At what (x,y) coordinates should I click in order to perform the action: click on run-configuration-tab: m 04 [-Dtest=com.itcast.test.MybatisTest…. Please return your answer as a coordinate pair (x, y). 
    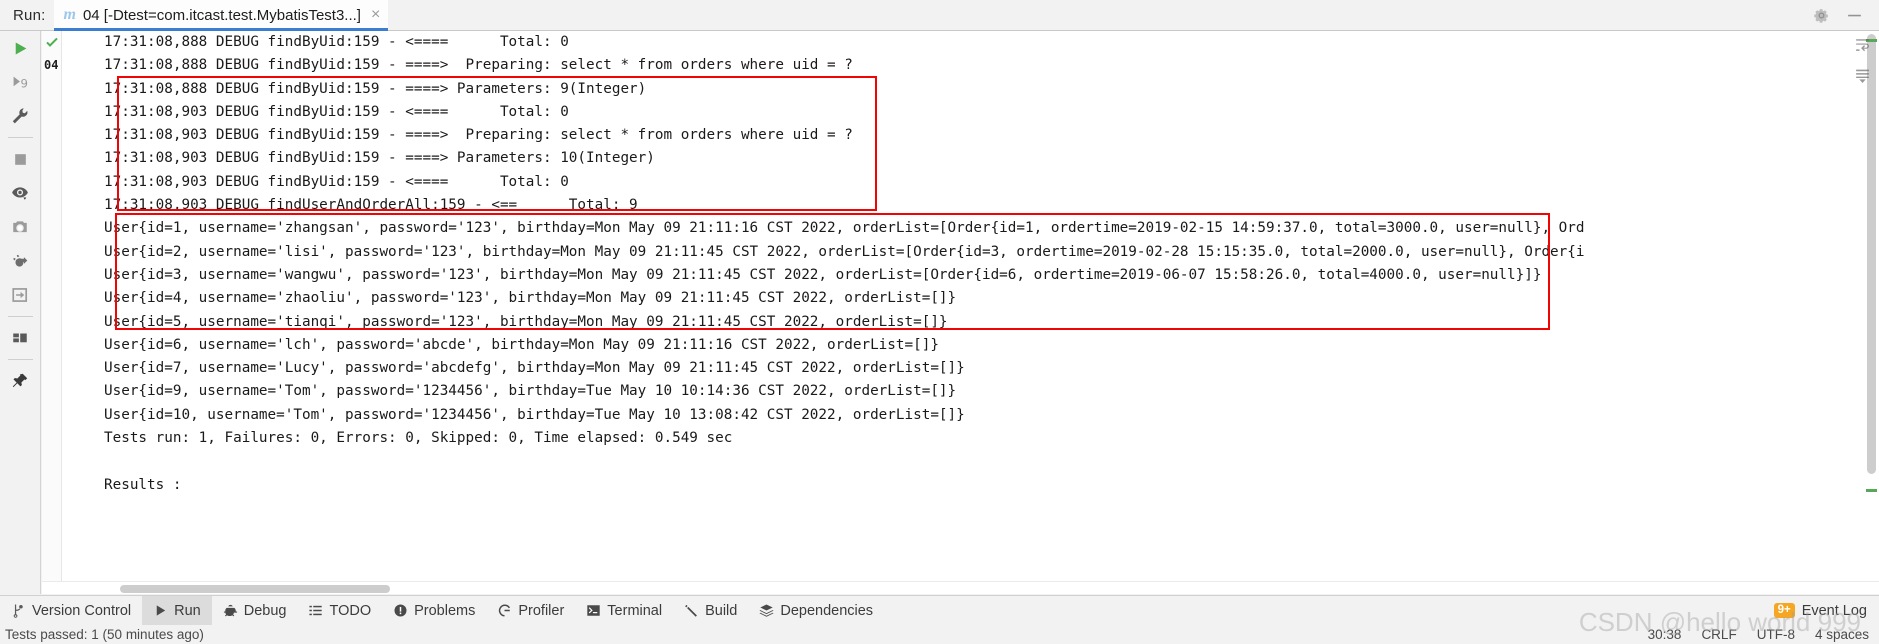
    Looking at the image, I should click on (221, 15).